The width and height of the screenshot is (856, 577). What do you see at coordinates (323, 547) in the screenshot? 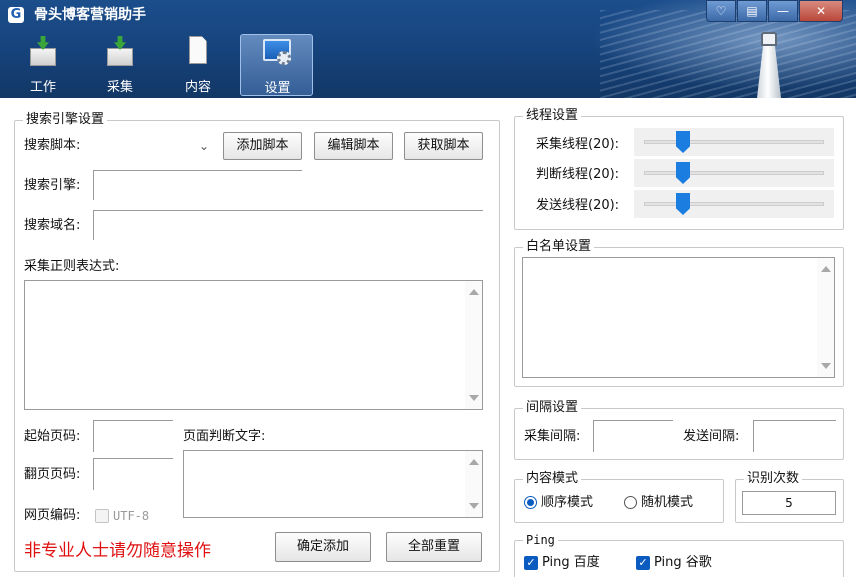
I see `confirm-add-button: 确定添加` at bounding box center [323, 547].